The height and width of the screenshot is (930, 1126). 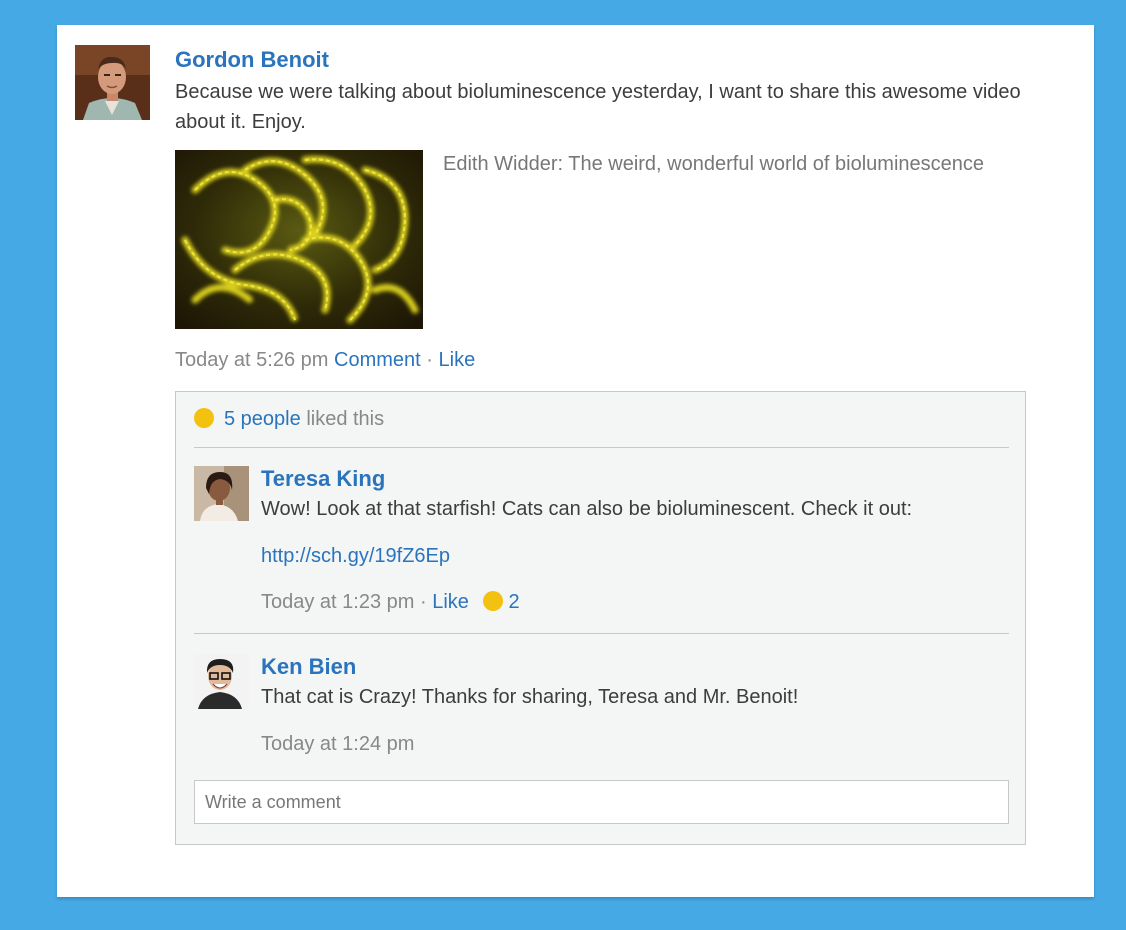 I want to click on comment-timestamp: Today at 1:24 pm, so click(x=338, y=744).